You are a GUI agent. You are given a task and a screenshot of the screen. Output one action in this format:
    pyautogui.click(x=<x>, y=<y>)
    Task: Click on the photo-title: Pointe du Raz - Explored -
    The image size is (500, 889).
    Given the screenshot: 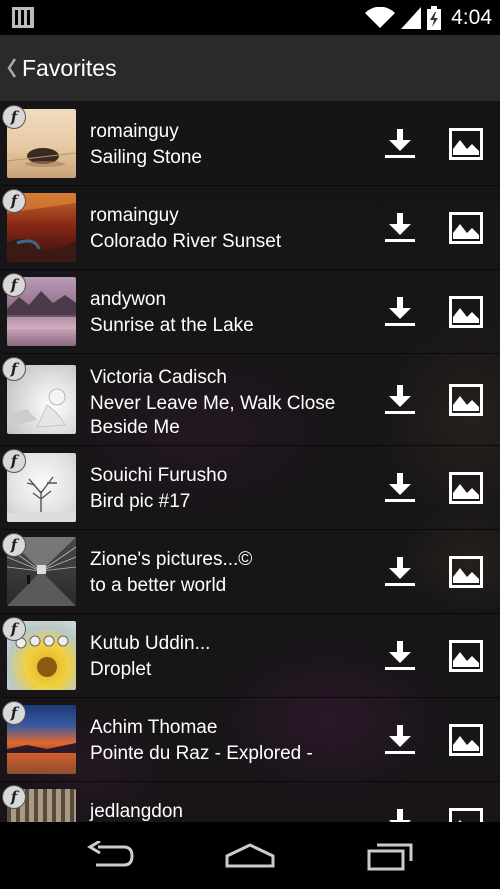 What is the action you would take?
    pyautogui.click(x=201, y=753)
    